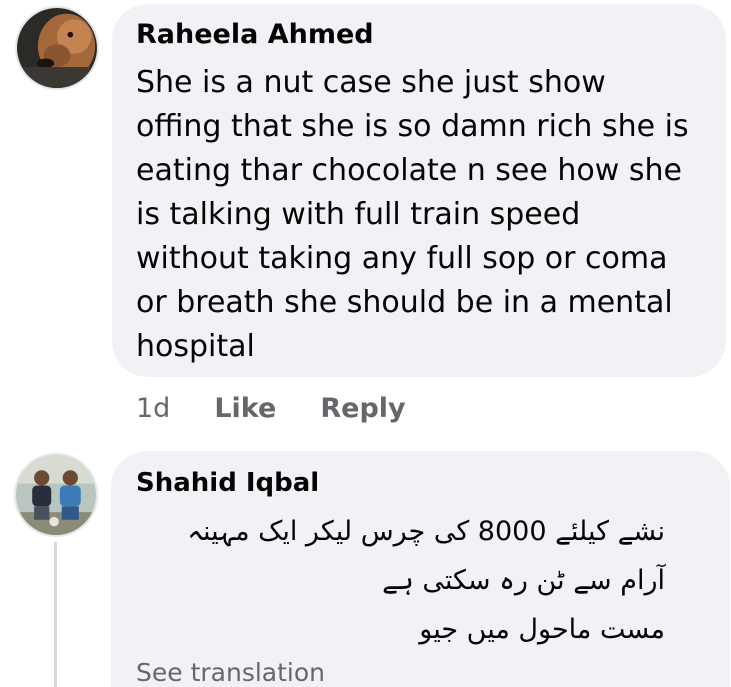 This screenshot has height=687, width=731. What do you see at coordinates (153, 408) in the screenshot?
I see `comment-timestamp: 1d` at bounding box center [153, 408].